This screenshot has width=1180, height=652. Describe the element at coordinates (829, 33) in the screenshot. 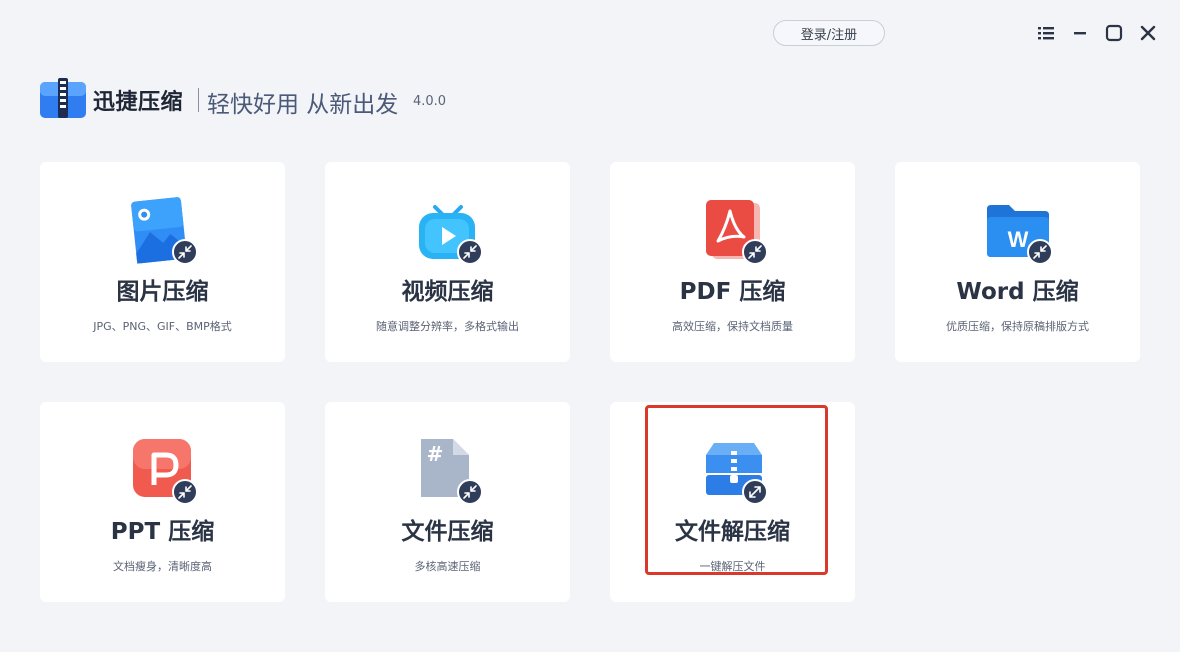

I see `login-register-button: 登录/注册` at that location.